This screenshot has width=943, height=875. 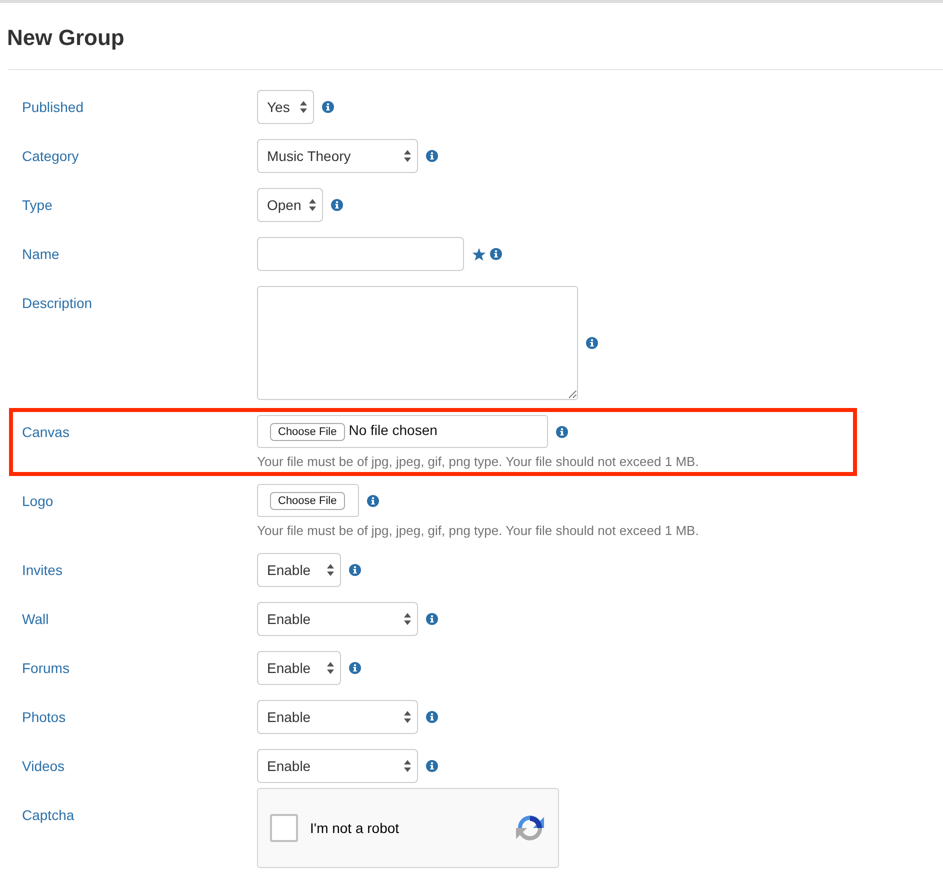 What do you see at coordinates (360, 254) in the screenshot?
I see `name-input` at bounding box center [360, 254].